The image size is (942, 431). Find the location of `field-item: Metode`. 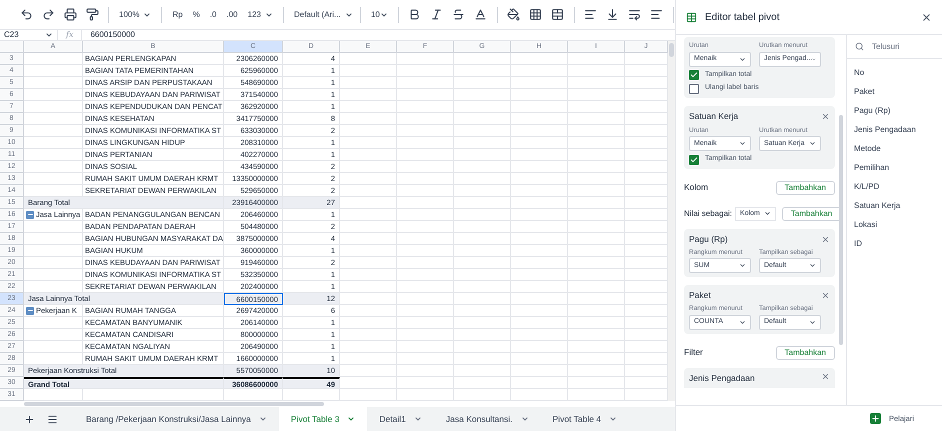

field-item: Metode is located at coordinates (894, 149).